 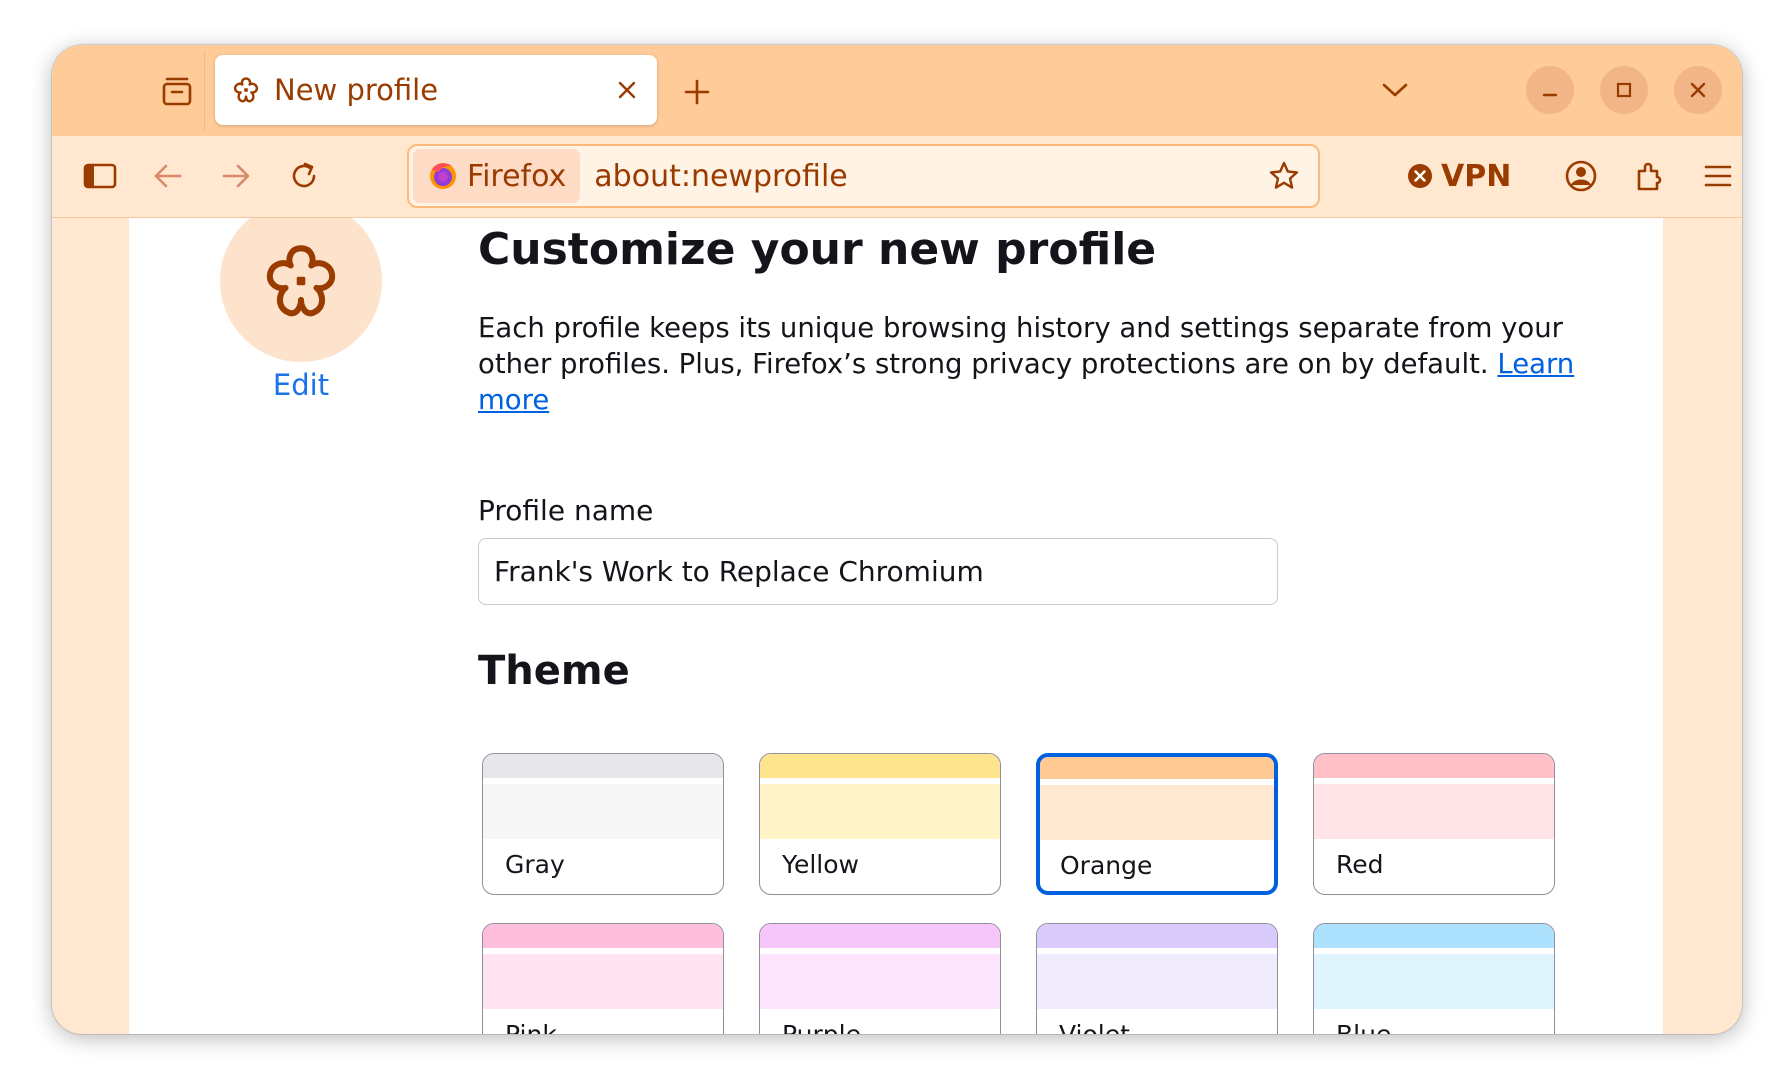 What do you see at coordinates (566, 510) in the screenshot?
I see `profile-name-label: Profile name` at bounding box center [566, 510].